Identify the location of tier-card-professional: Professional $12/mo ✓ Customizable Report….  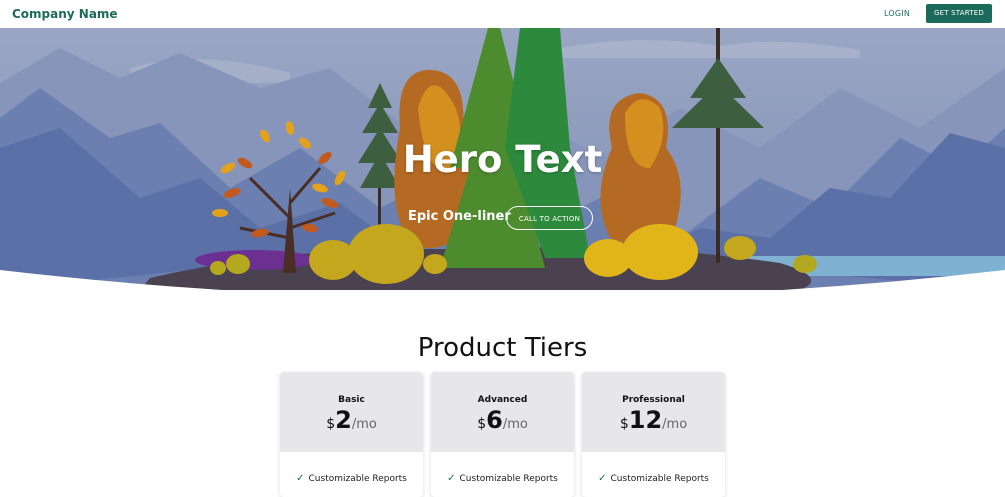
(653, 434).